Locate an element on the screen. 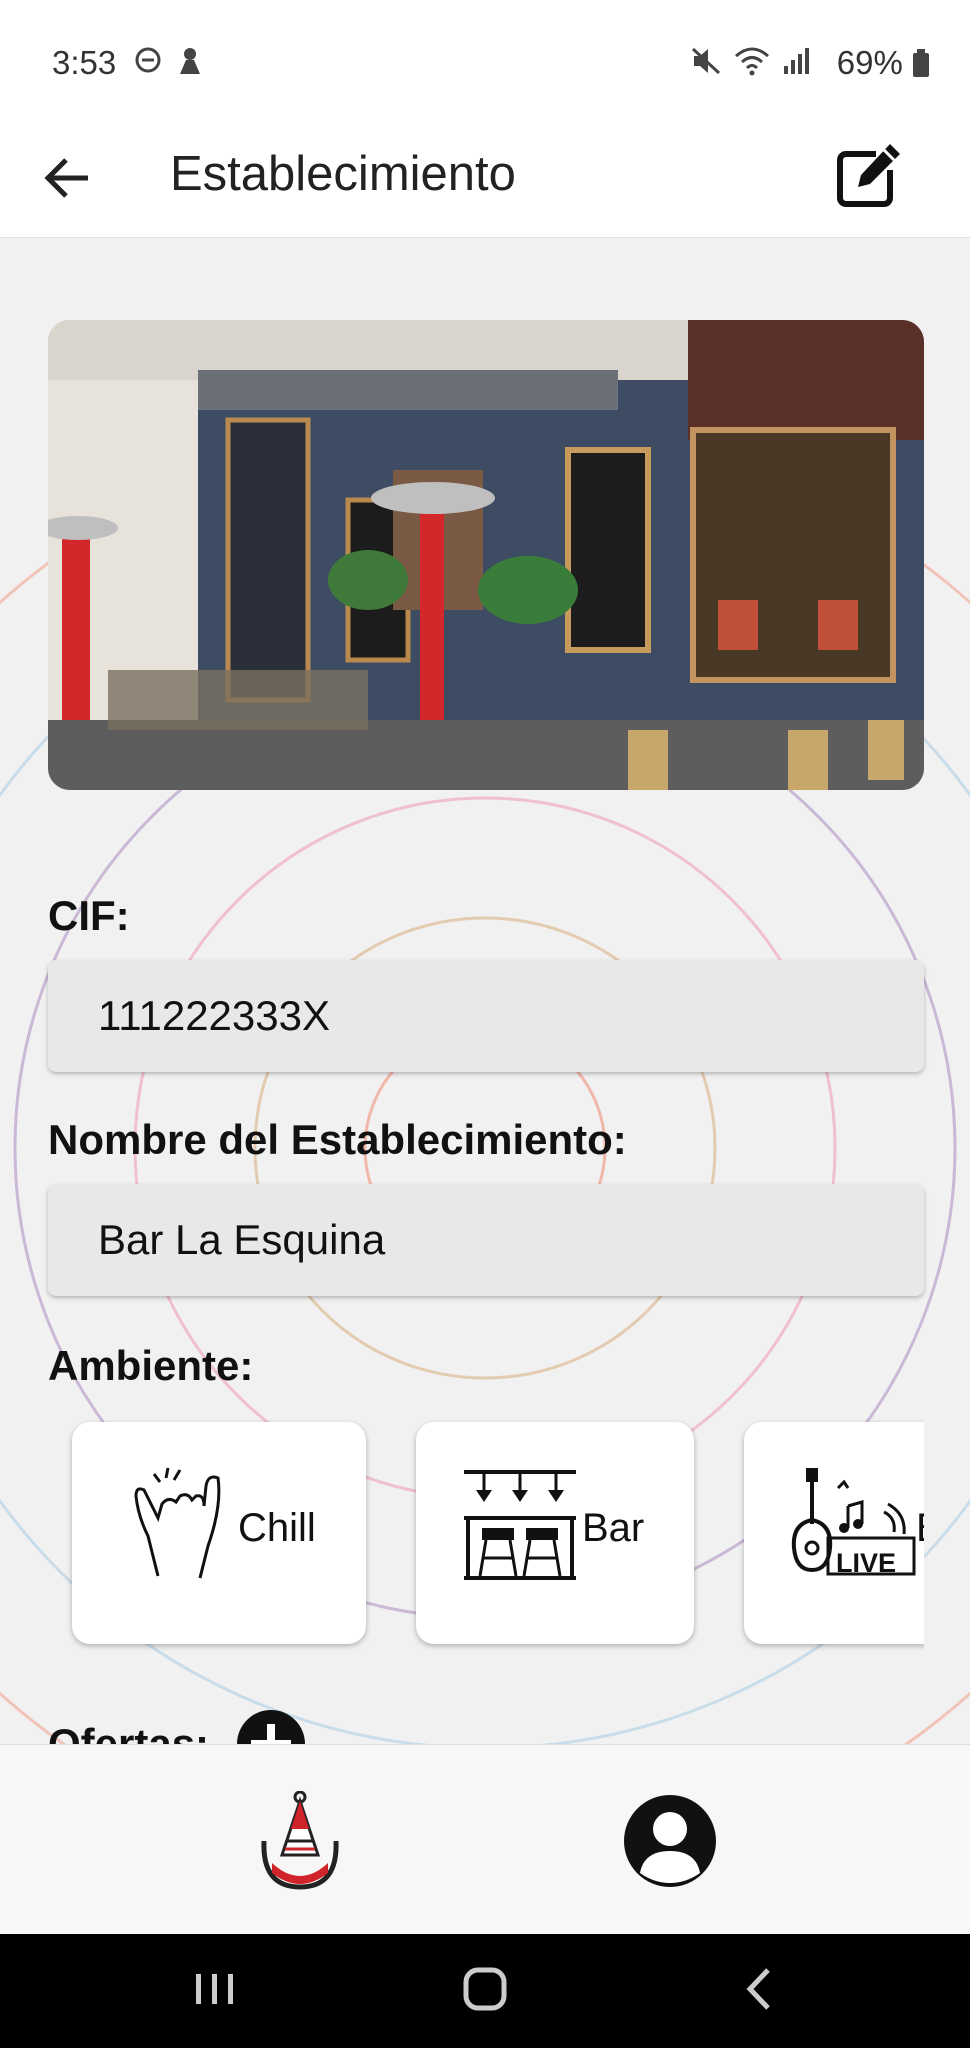  ambiente-label: Ambiente: is located at coordinates (151, 1365).